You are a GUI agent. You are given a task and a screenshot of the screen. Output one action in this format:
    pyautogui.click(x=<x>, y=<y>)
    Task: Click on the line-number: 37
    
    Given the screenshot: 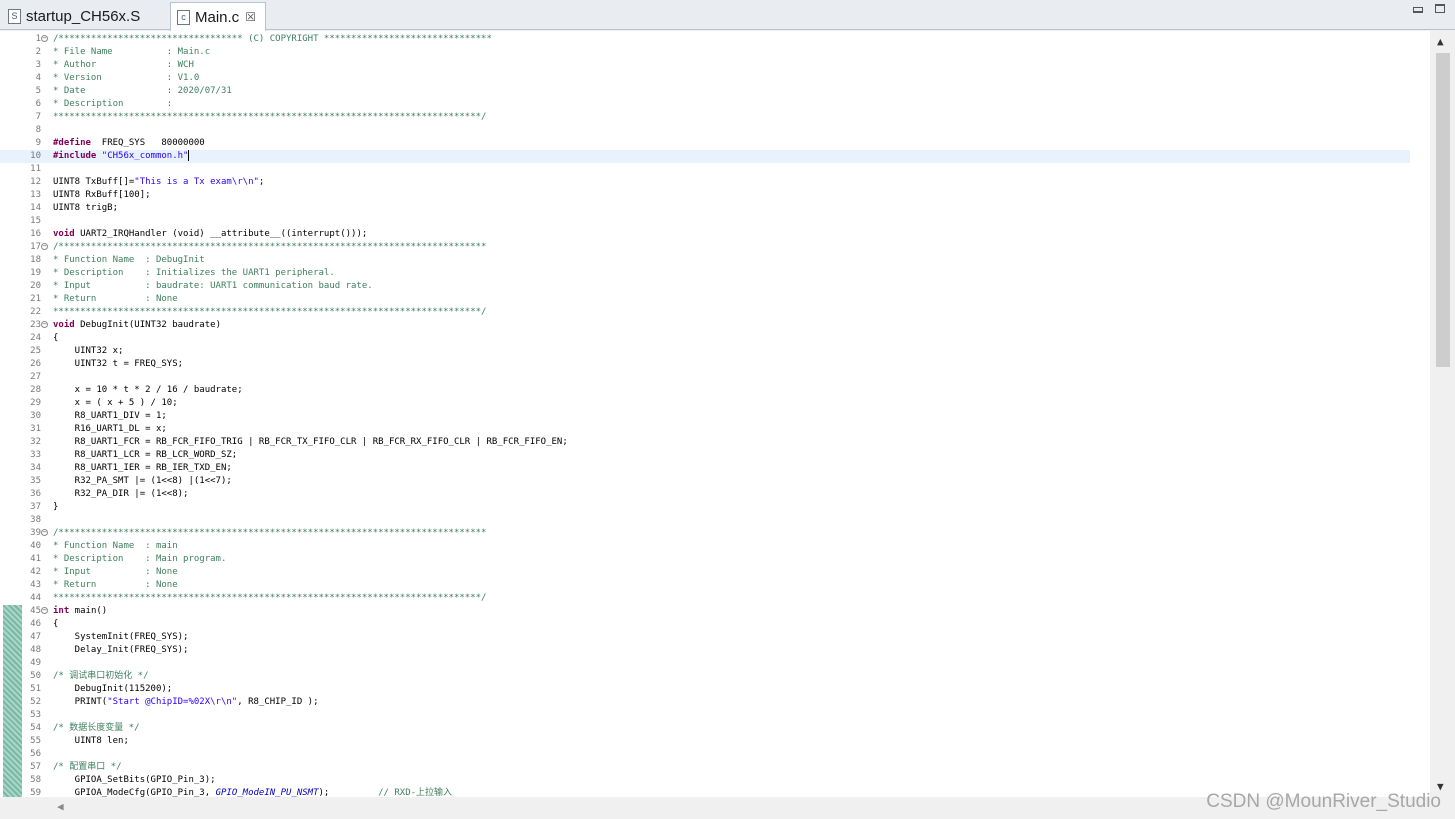 What is the action you would take?
    pyautogui.click(x=35, y=507)
    